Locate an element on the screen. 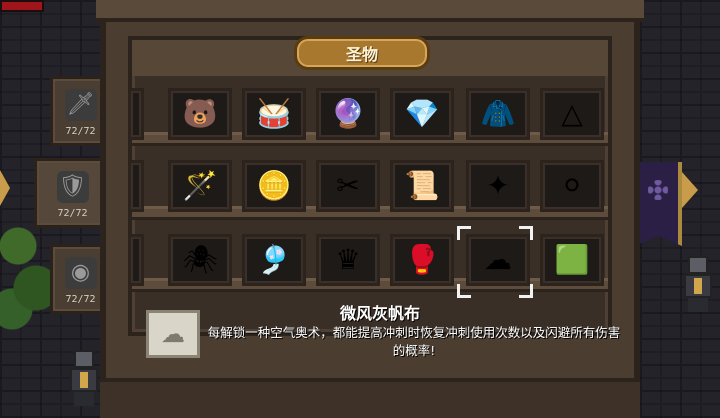 The image size is (720, 418). relic-slot: 🔮 is located at coordinates (348, 114).